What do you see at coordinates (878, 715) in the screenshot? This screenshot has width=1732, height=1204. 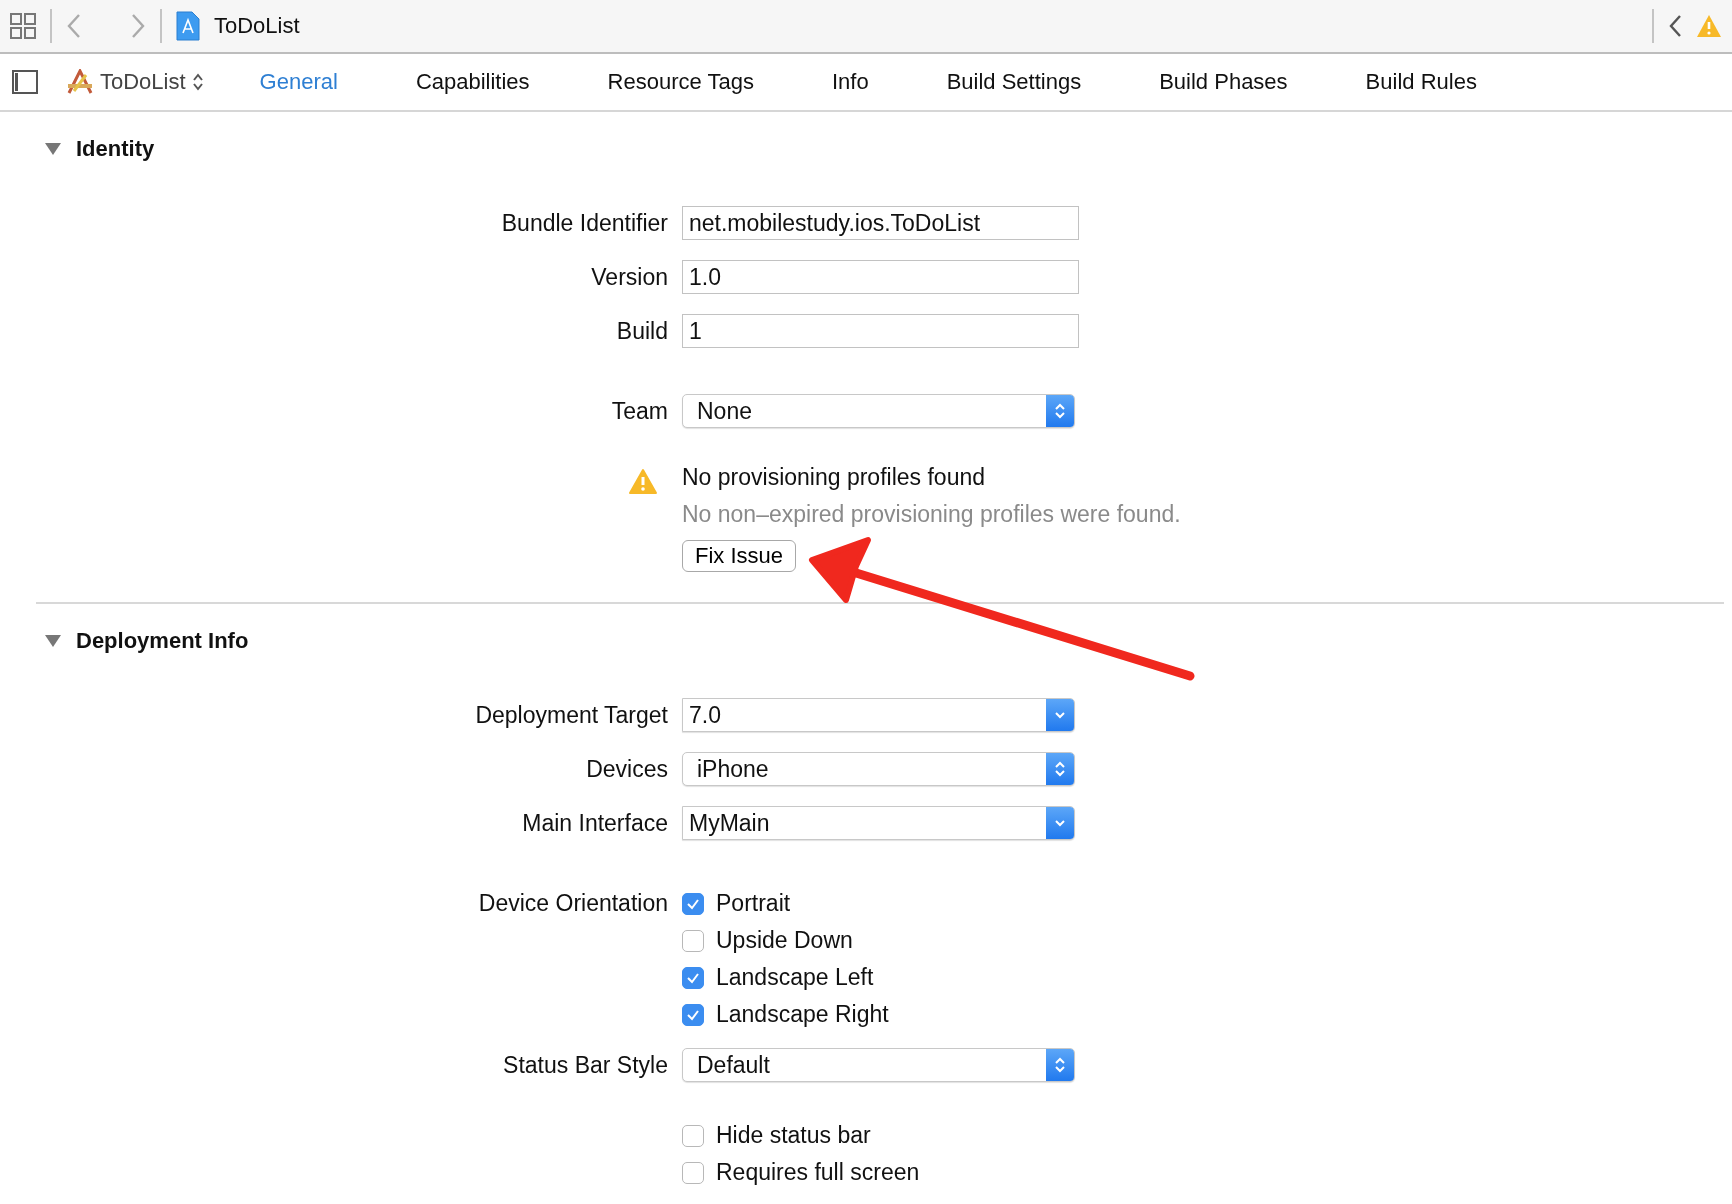 I see `dropdown: 7.0` at bounding box center [878, 715].